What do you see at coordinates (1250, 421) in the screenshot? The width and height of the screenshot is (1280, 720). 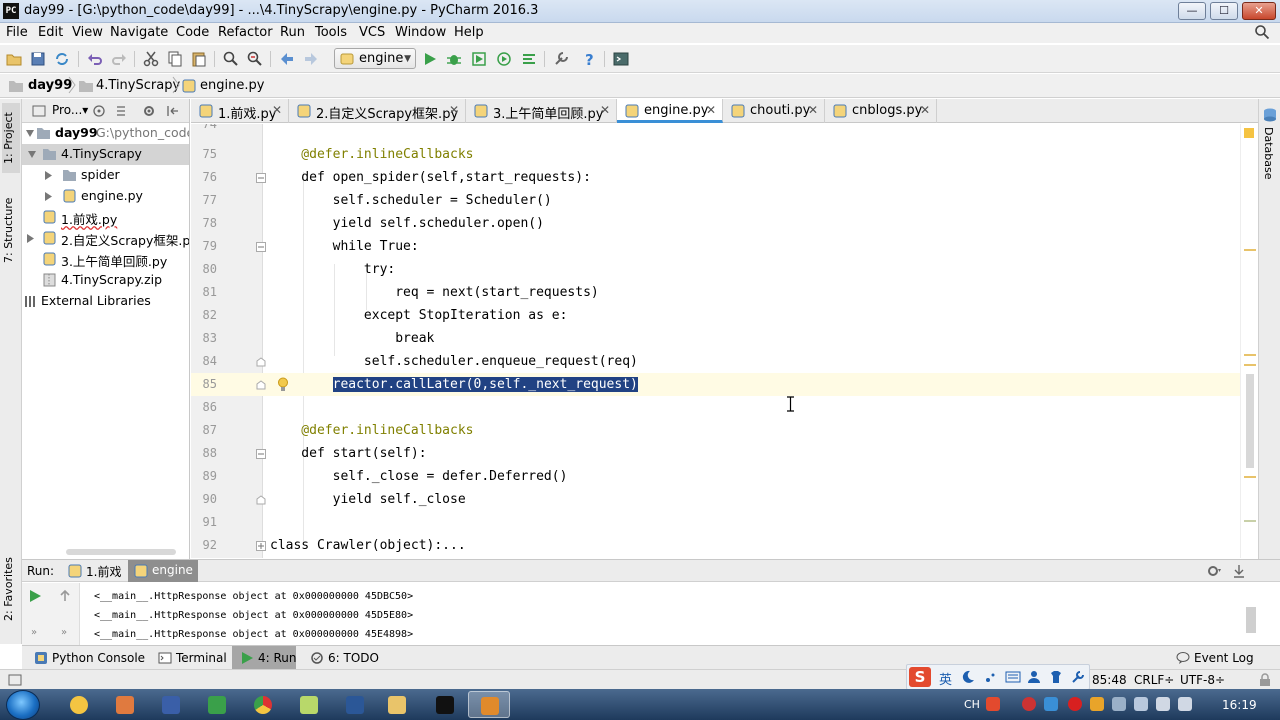 I see `editor-scrollbar-thumb` at bounding box center [1250, 421].